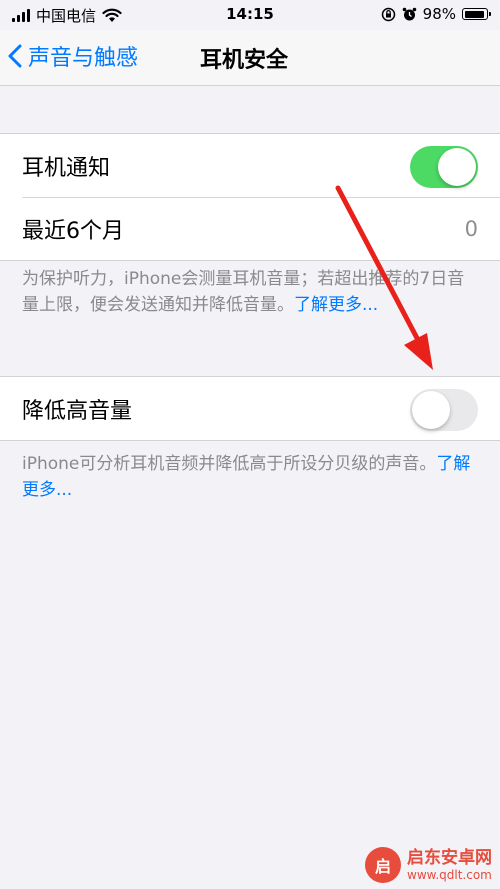 Image resolution: width=500 pixels, height=889 pixels. I want to click on watermark-name: 启东安卓网, so click(449, 858).